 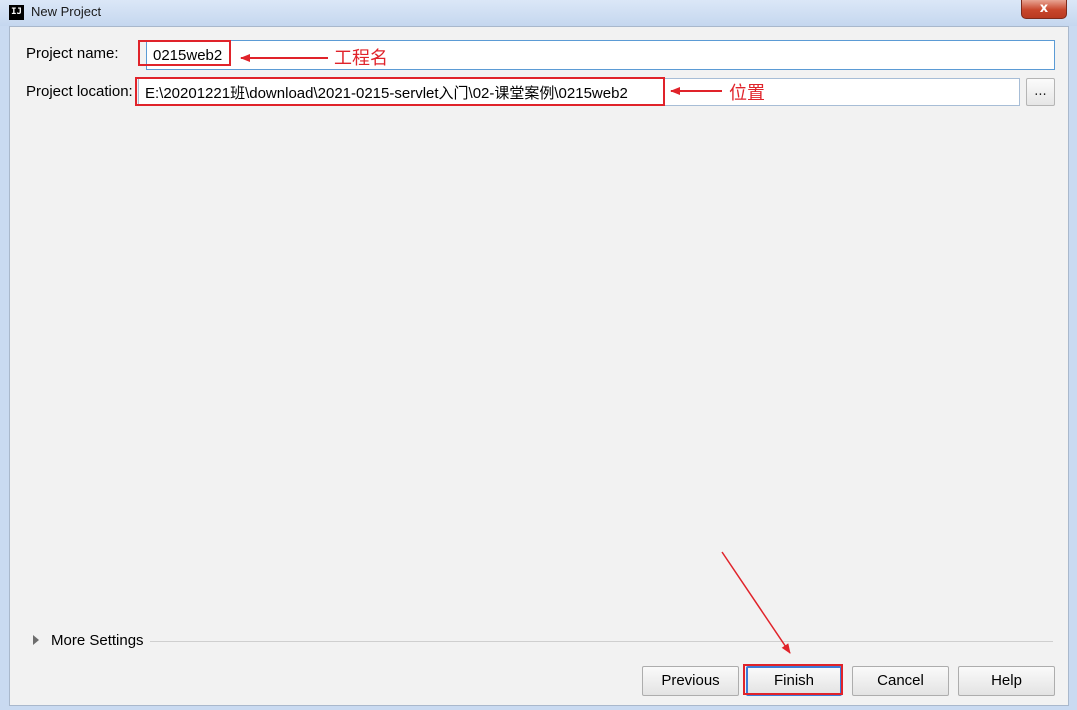 I want to click on project-name-input: 0215web2, so click(x=600, y=55).